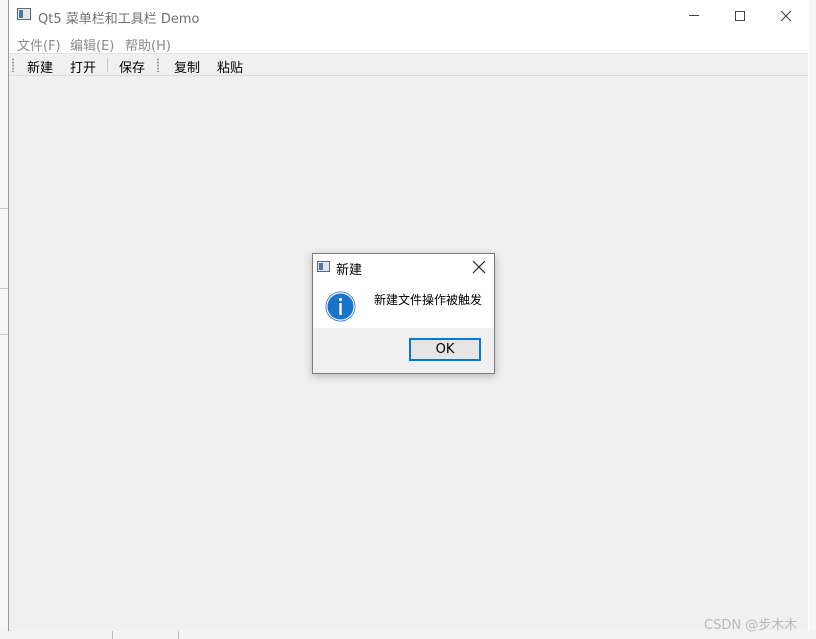 The image size is (816, 639). Describe the element at coordinates (187, 66) in the screenshot. I see `toolbar-copy-button: 复制` at that location.